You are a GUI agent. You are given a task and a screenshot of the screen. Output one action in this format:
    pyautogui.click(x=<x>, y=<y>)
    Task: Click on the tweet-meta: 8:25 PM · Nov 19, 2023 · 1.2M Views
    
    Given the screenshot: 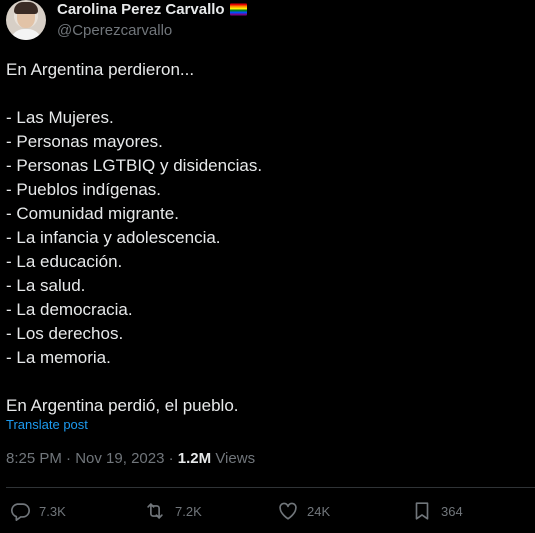 What is the action you would take?
    pyautogui.click(x=130, y=458)
    